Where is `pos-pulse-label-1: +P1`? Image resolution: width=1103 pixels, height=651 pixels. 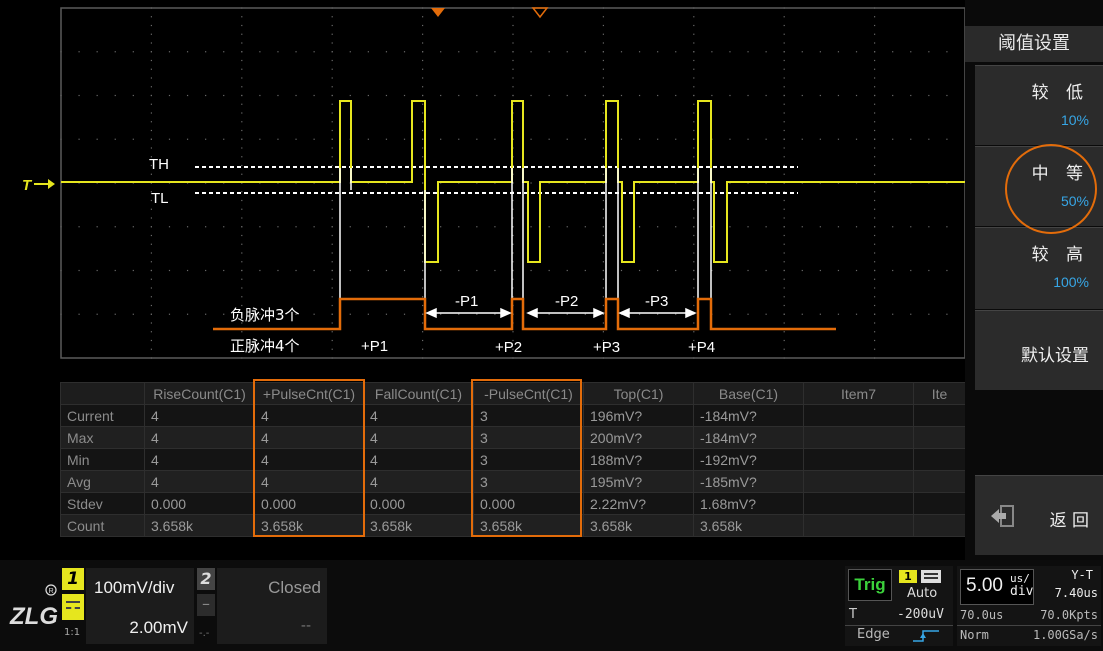
pos-pulse-label-1: +P1 is located at coordinates (374, 346).